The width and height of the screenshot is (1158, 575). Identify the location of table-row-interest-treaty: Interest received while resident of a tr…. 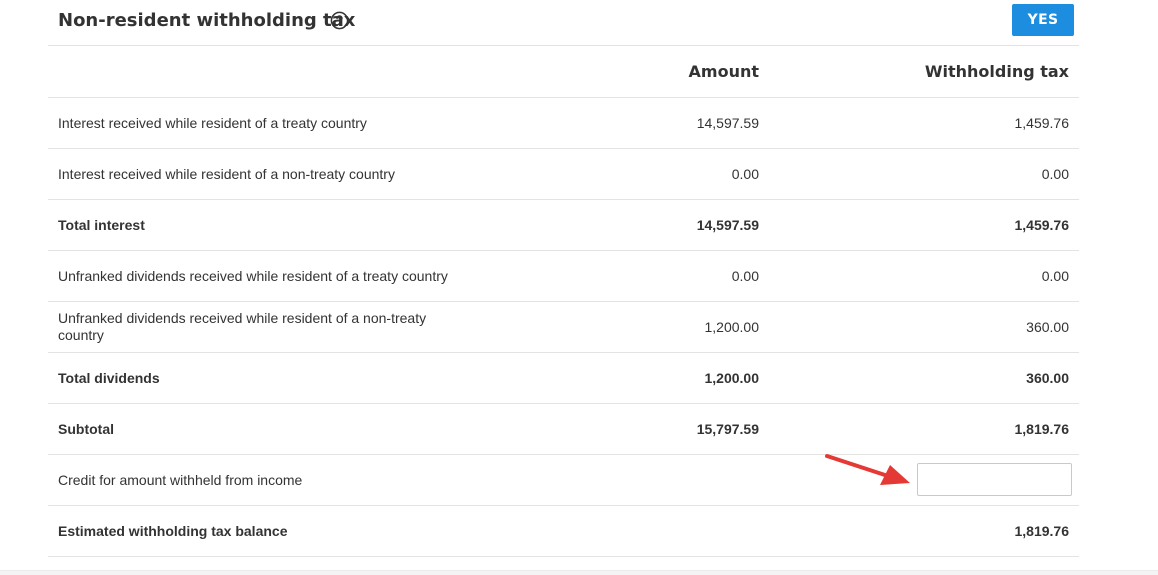
(563, 123).